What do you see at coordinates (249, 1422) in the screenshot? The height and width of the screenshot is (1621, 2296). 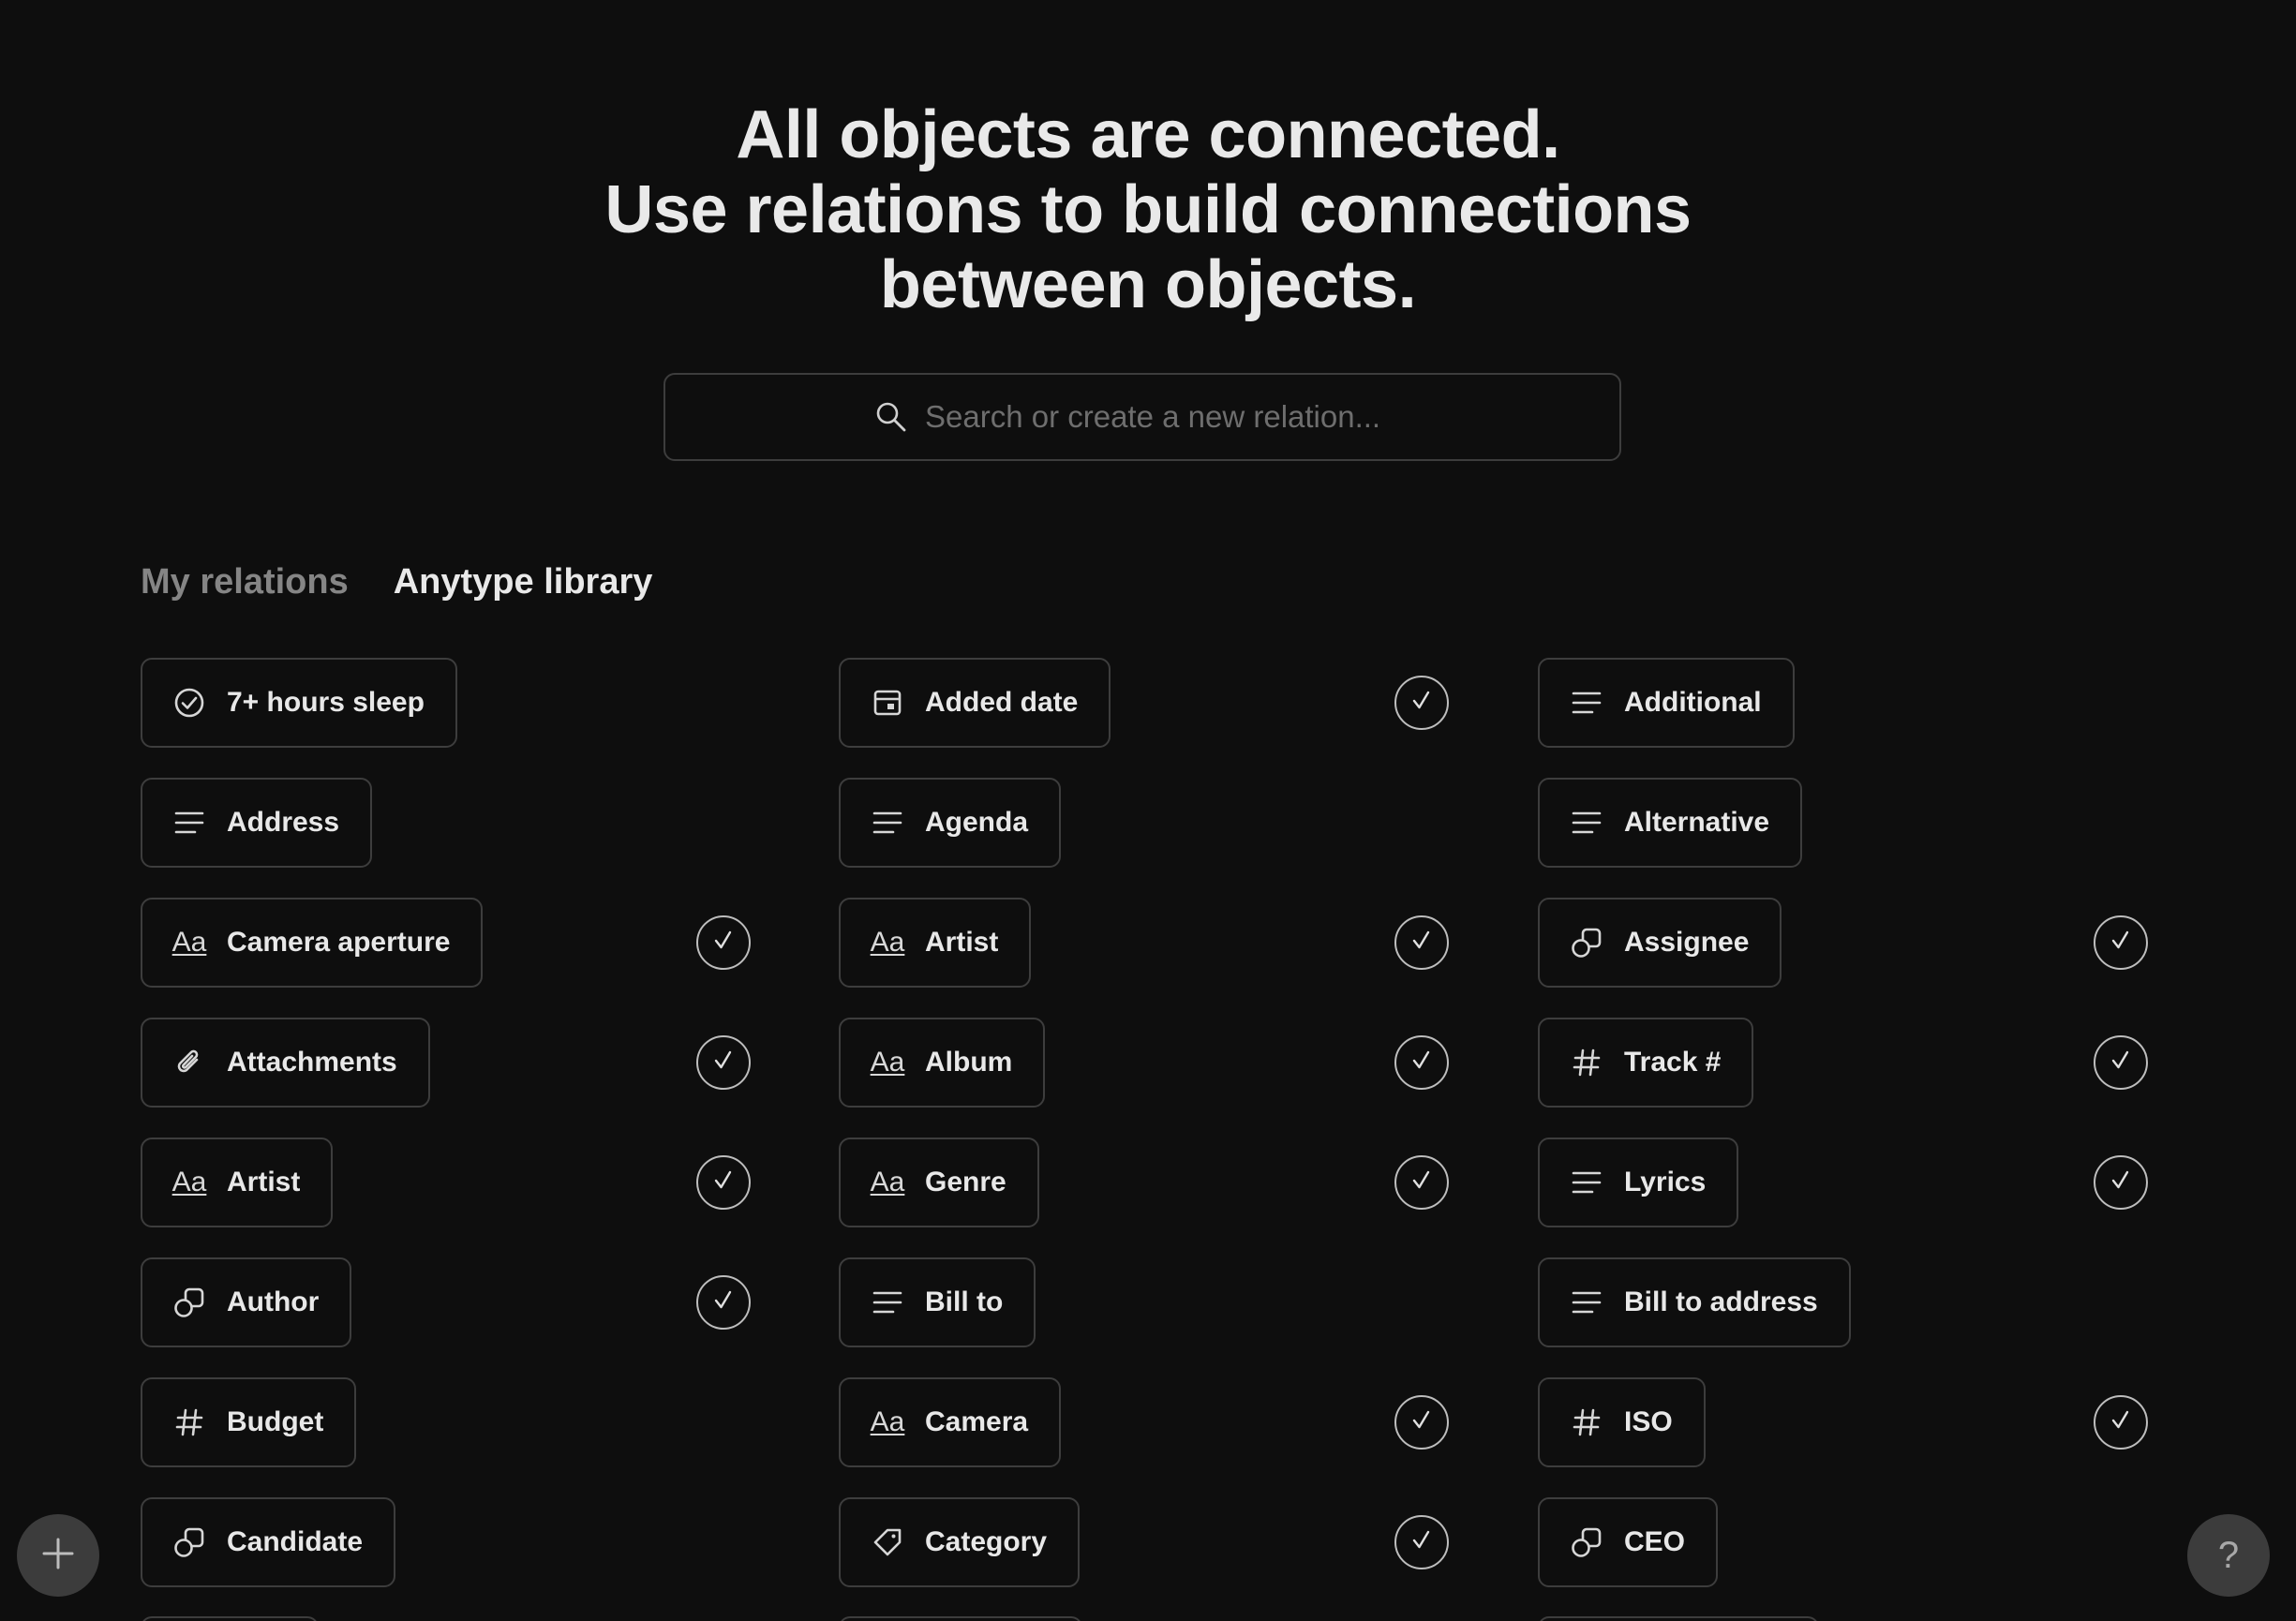 I see `relation-item-budget: Budget` at bounding box center [249, 1422].